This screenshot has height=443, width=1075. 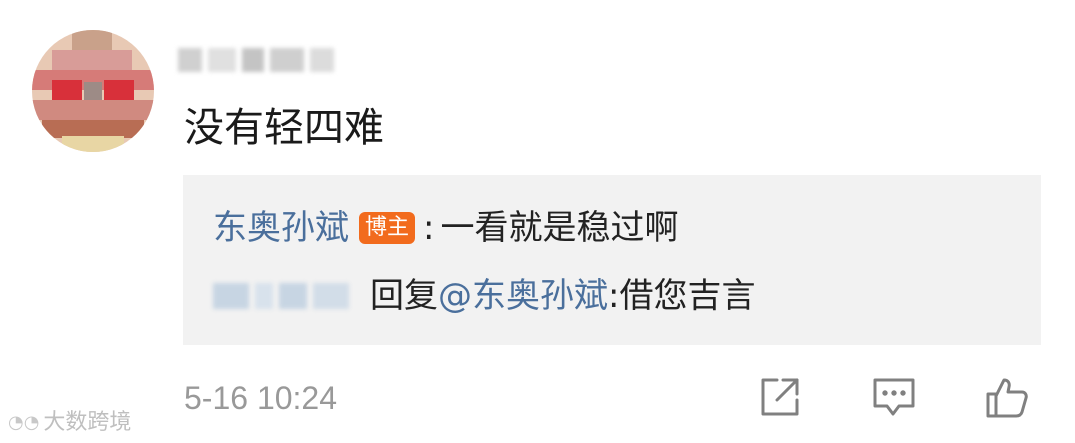 I want to click on comment-icon, so click(x=894, y=397).